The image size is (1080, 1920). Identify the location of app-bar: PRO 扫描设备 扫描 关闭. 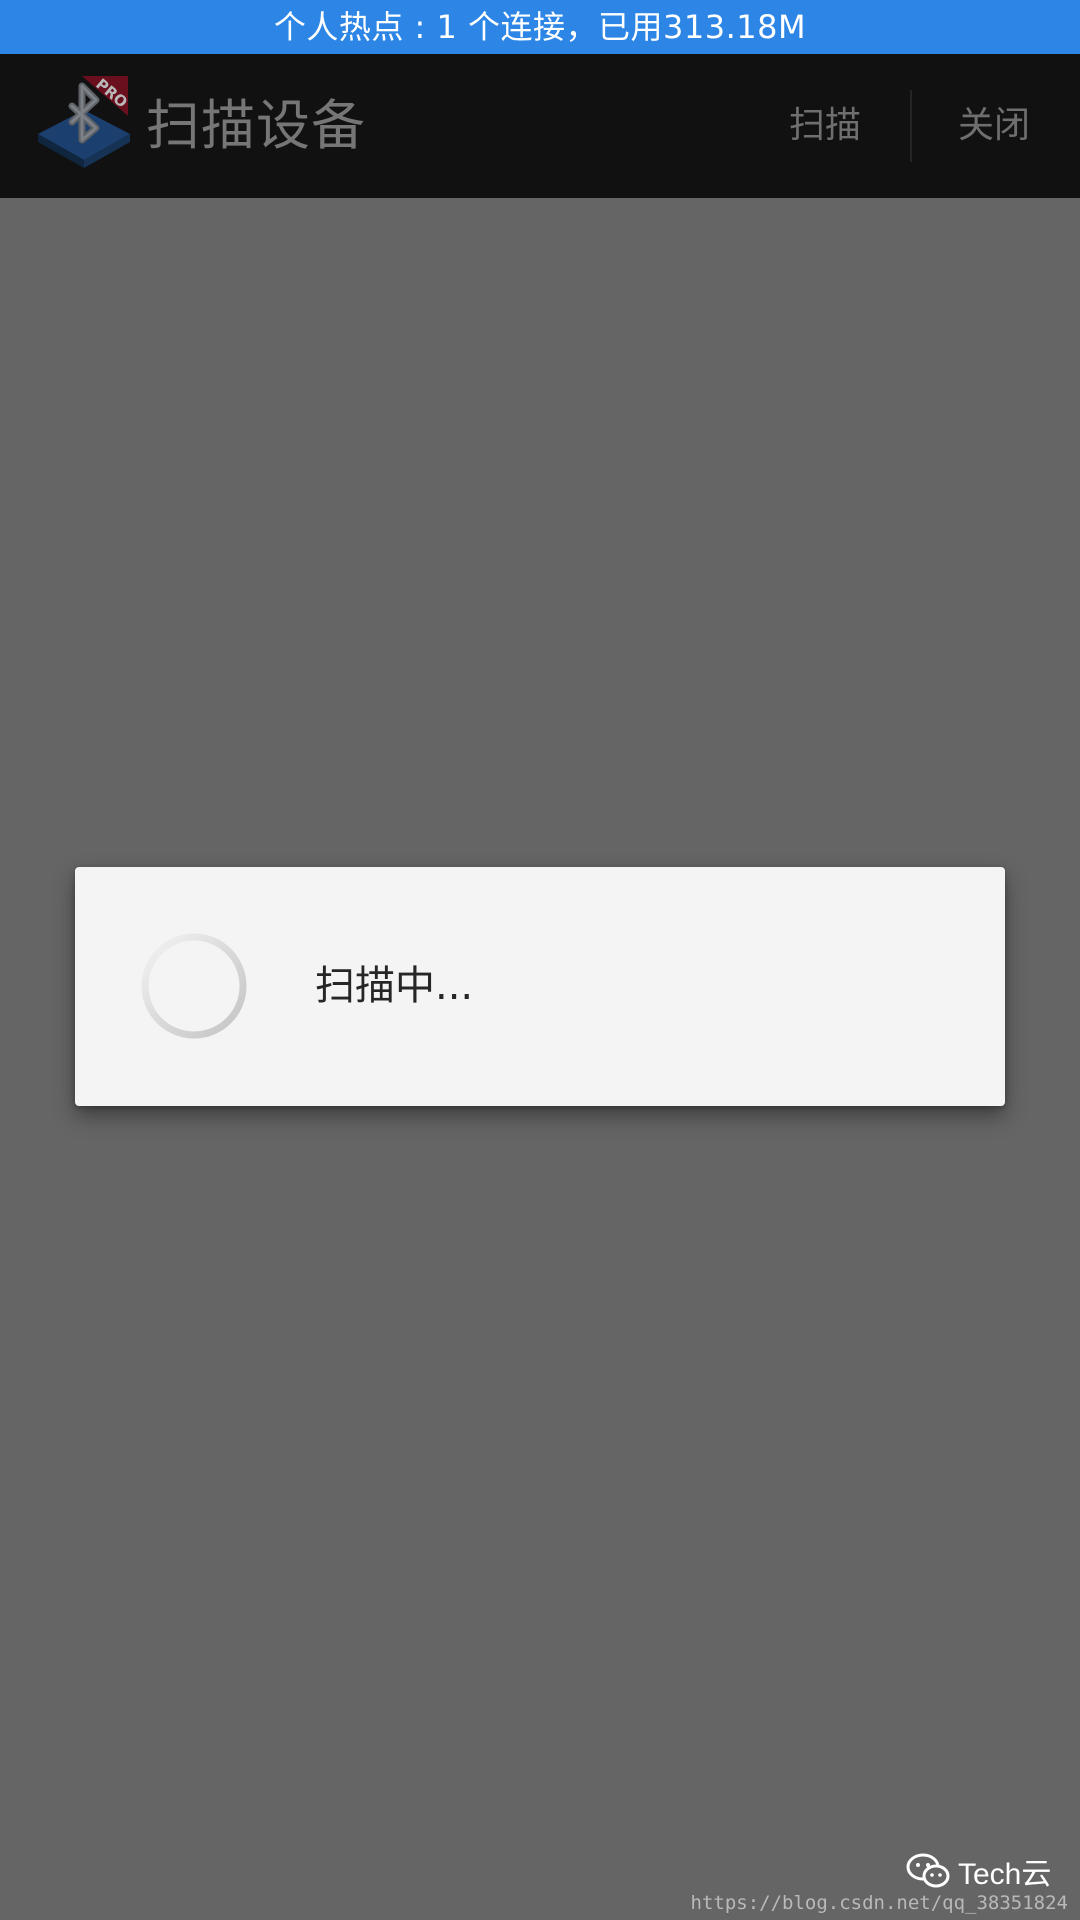
(540, 127).